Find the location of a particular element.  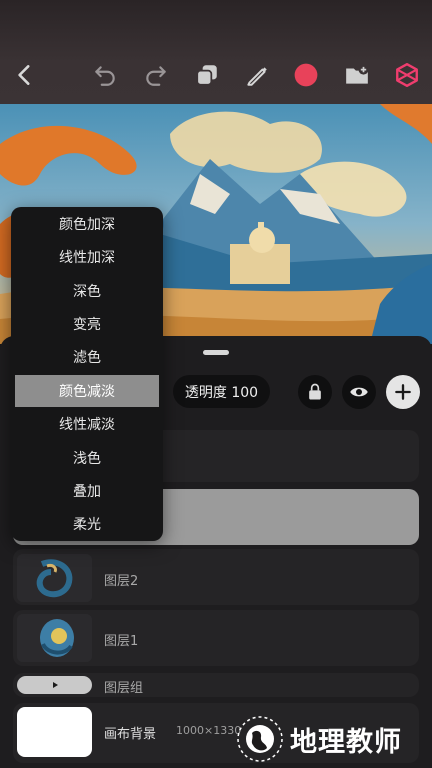

plus-icon is located at coordinates (403, 392).